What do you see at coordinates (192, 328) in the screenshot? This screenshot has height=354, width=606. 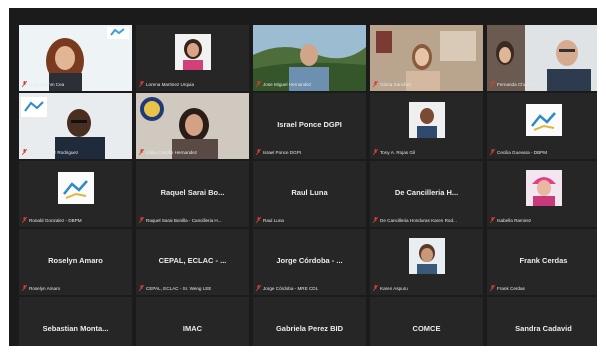 I see `participant-center-name: IMAC` at bounding box center [192, 328].